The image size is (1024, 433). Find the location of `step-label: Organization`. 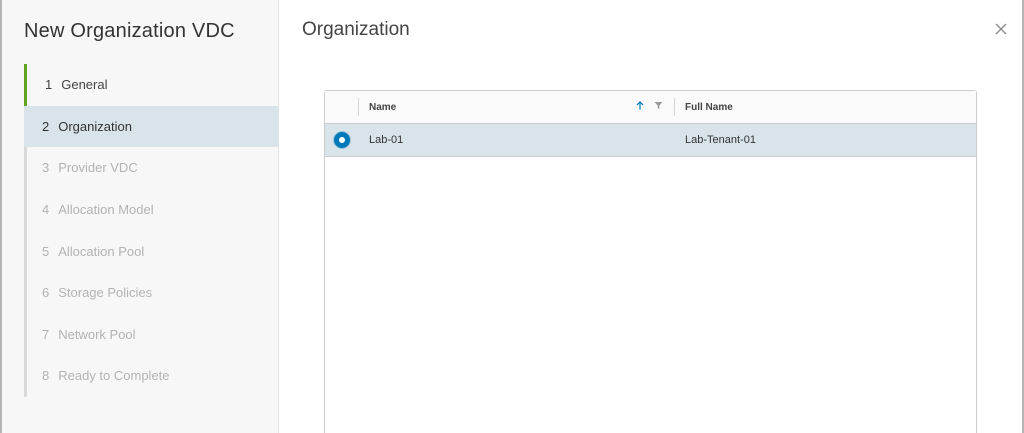

step-label: Organization is located at coordinates (95, 126).